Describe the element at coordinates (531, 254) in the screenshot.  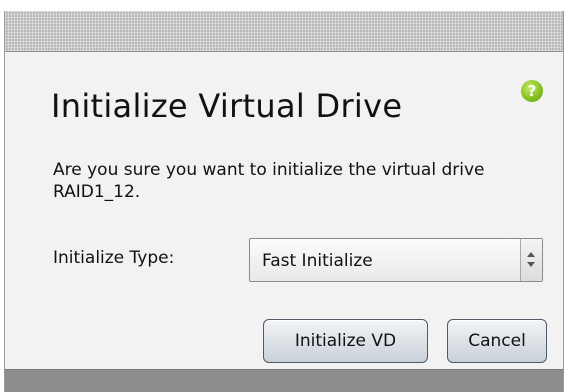
I see `arrow-up-icon` at that location.